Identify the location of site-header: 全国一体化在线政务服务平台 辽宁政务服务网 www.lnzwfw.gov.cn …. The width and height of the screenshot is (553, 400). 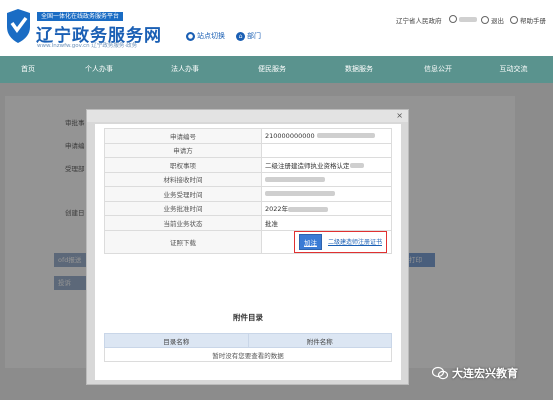
(276, 28).